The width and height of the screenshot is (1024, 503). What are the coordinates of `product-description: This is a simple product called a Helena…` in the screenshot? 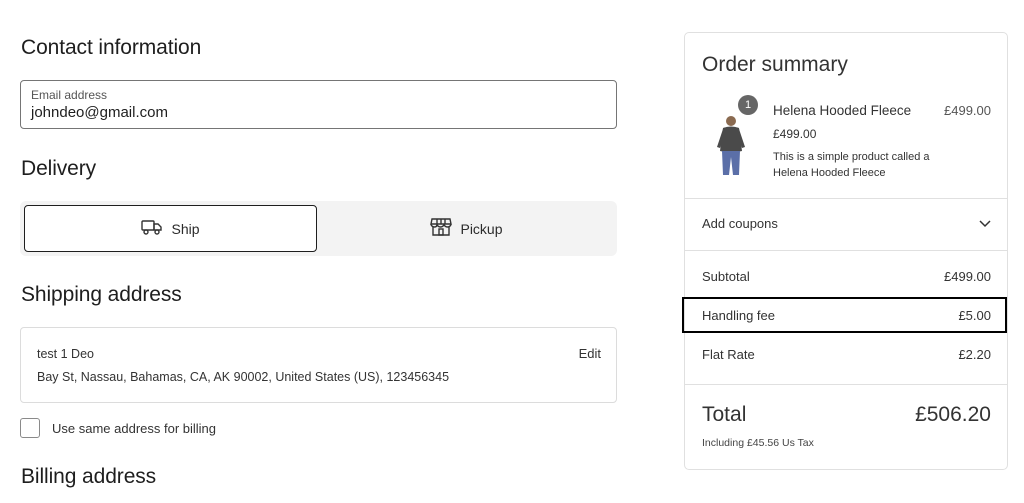 It's located at (851, 165).